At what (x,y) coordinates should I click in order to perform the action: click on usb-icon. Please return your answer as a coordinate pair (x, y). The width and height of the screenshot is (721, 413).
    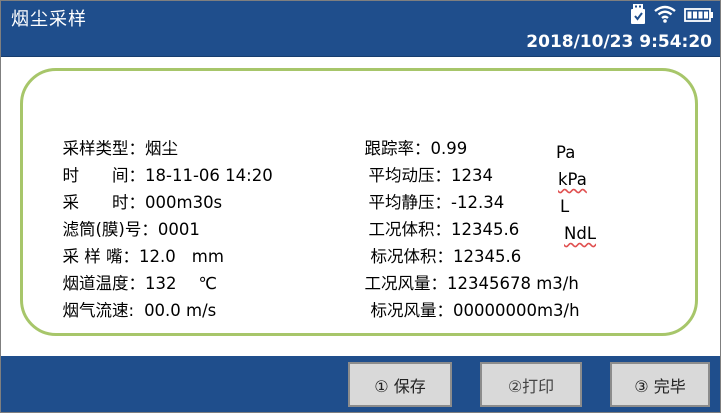
    Looking at the image, I should click on (638, 16).